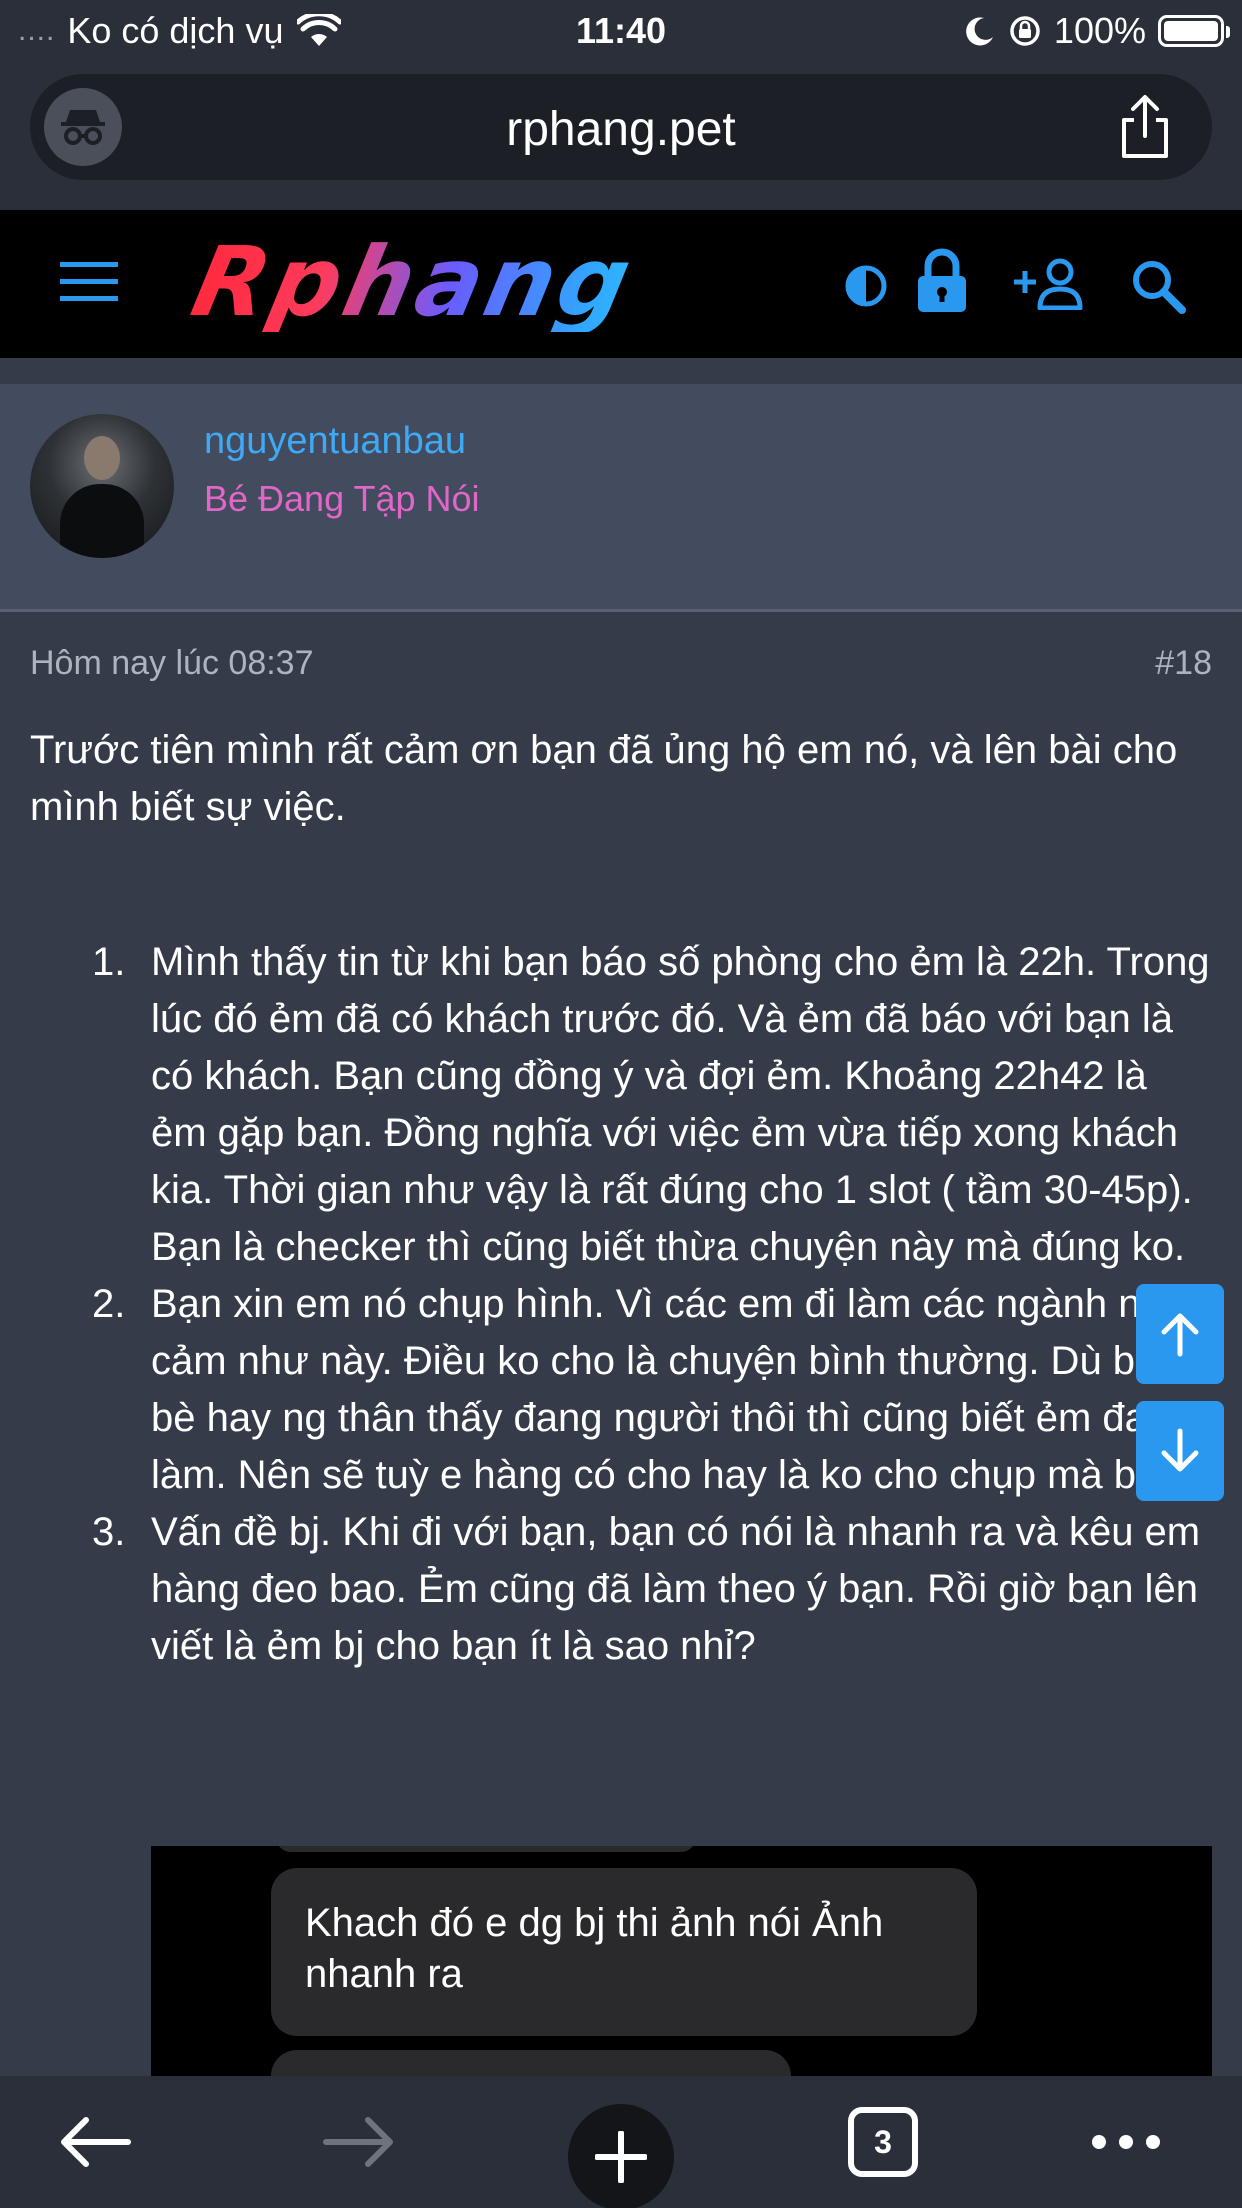 This screenshot has height=2208, width=1242. I want to click on browser-toolbar: rphang.pet, so click(621, 137).